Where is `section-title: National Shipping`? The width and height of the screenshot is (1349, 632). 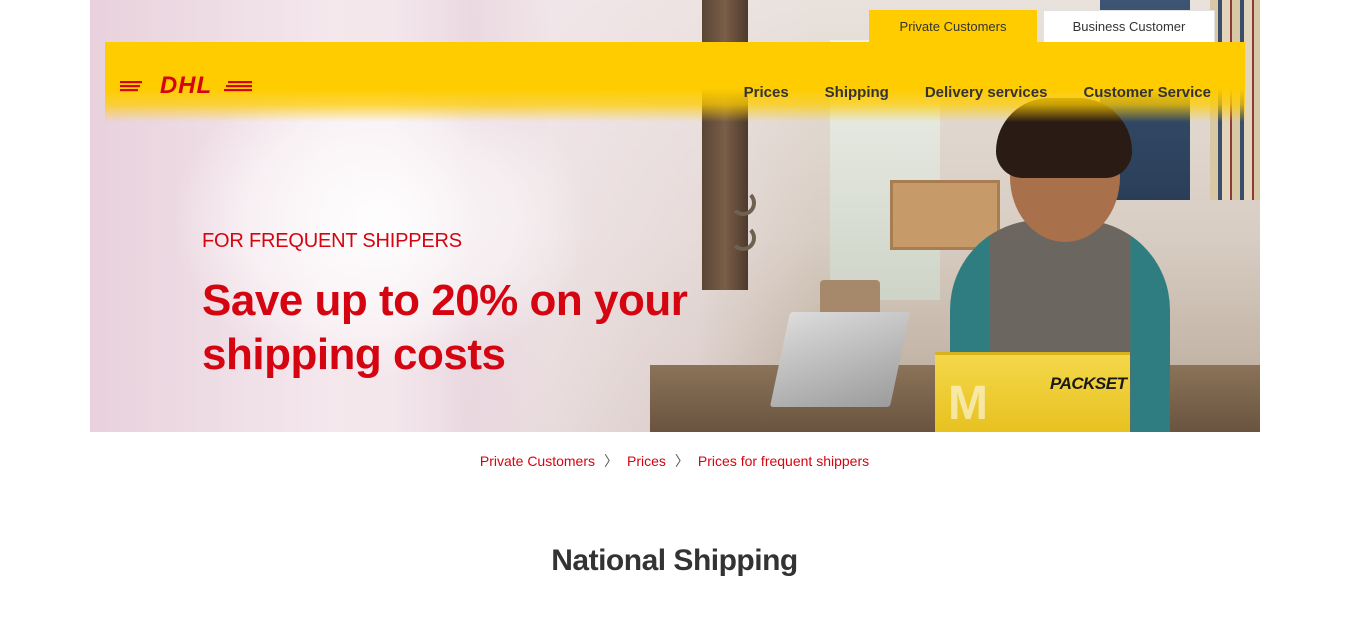
section-title: National Shipping is located at coordinates (674, 560).